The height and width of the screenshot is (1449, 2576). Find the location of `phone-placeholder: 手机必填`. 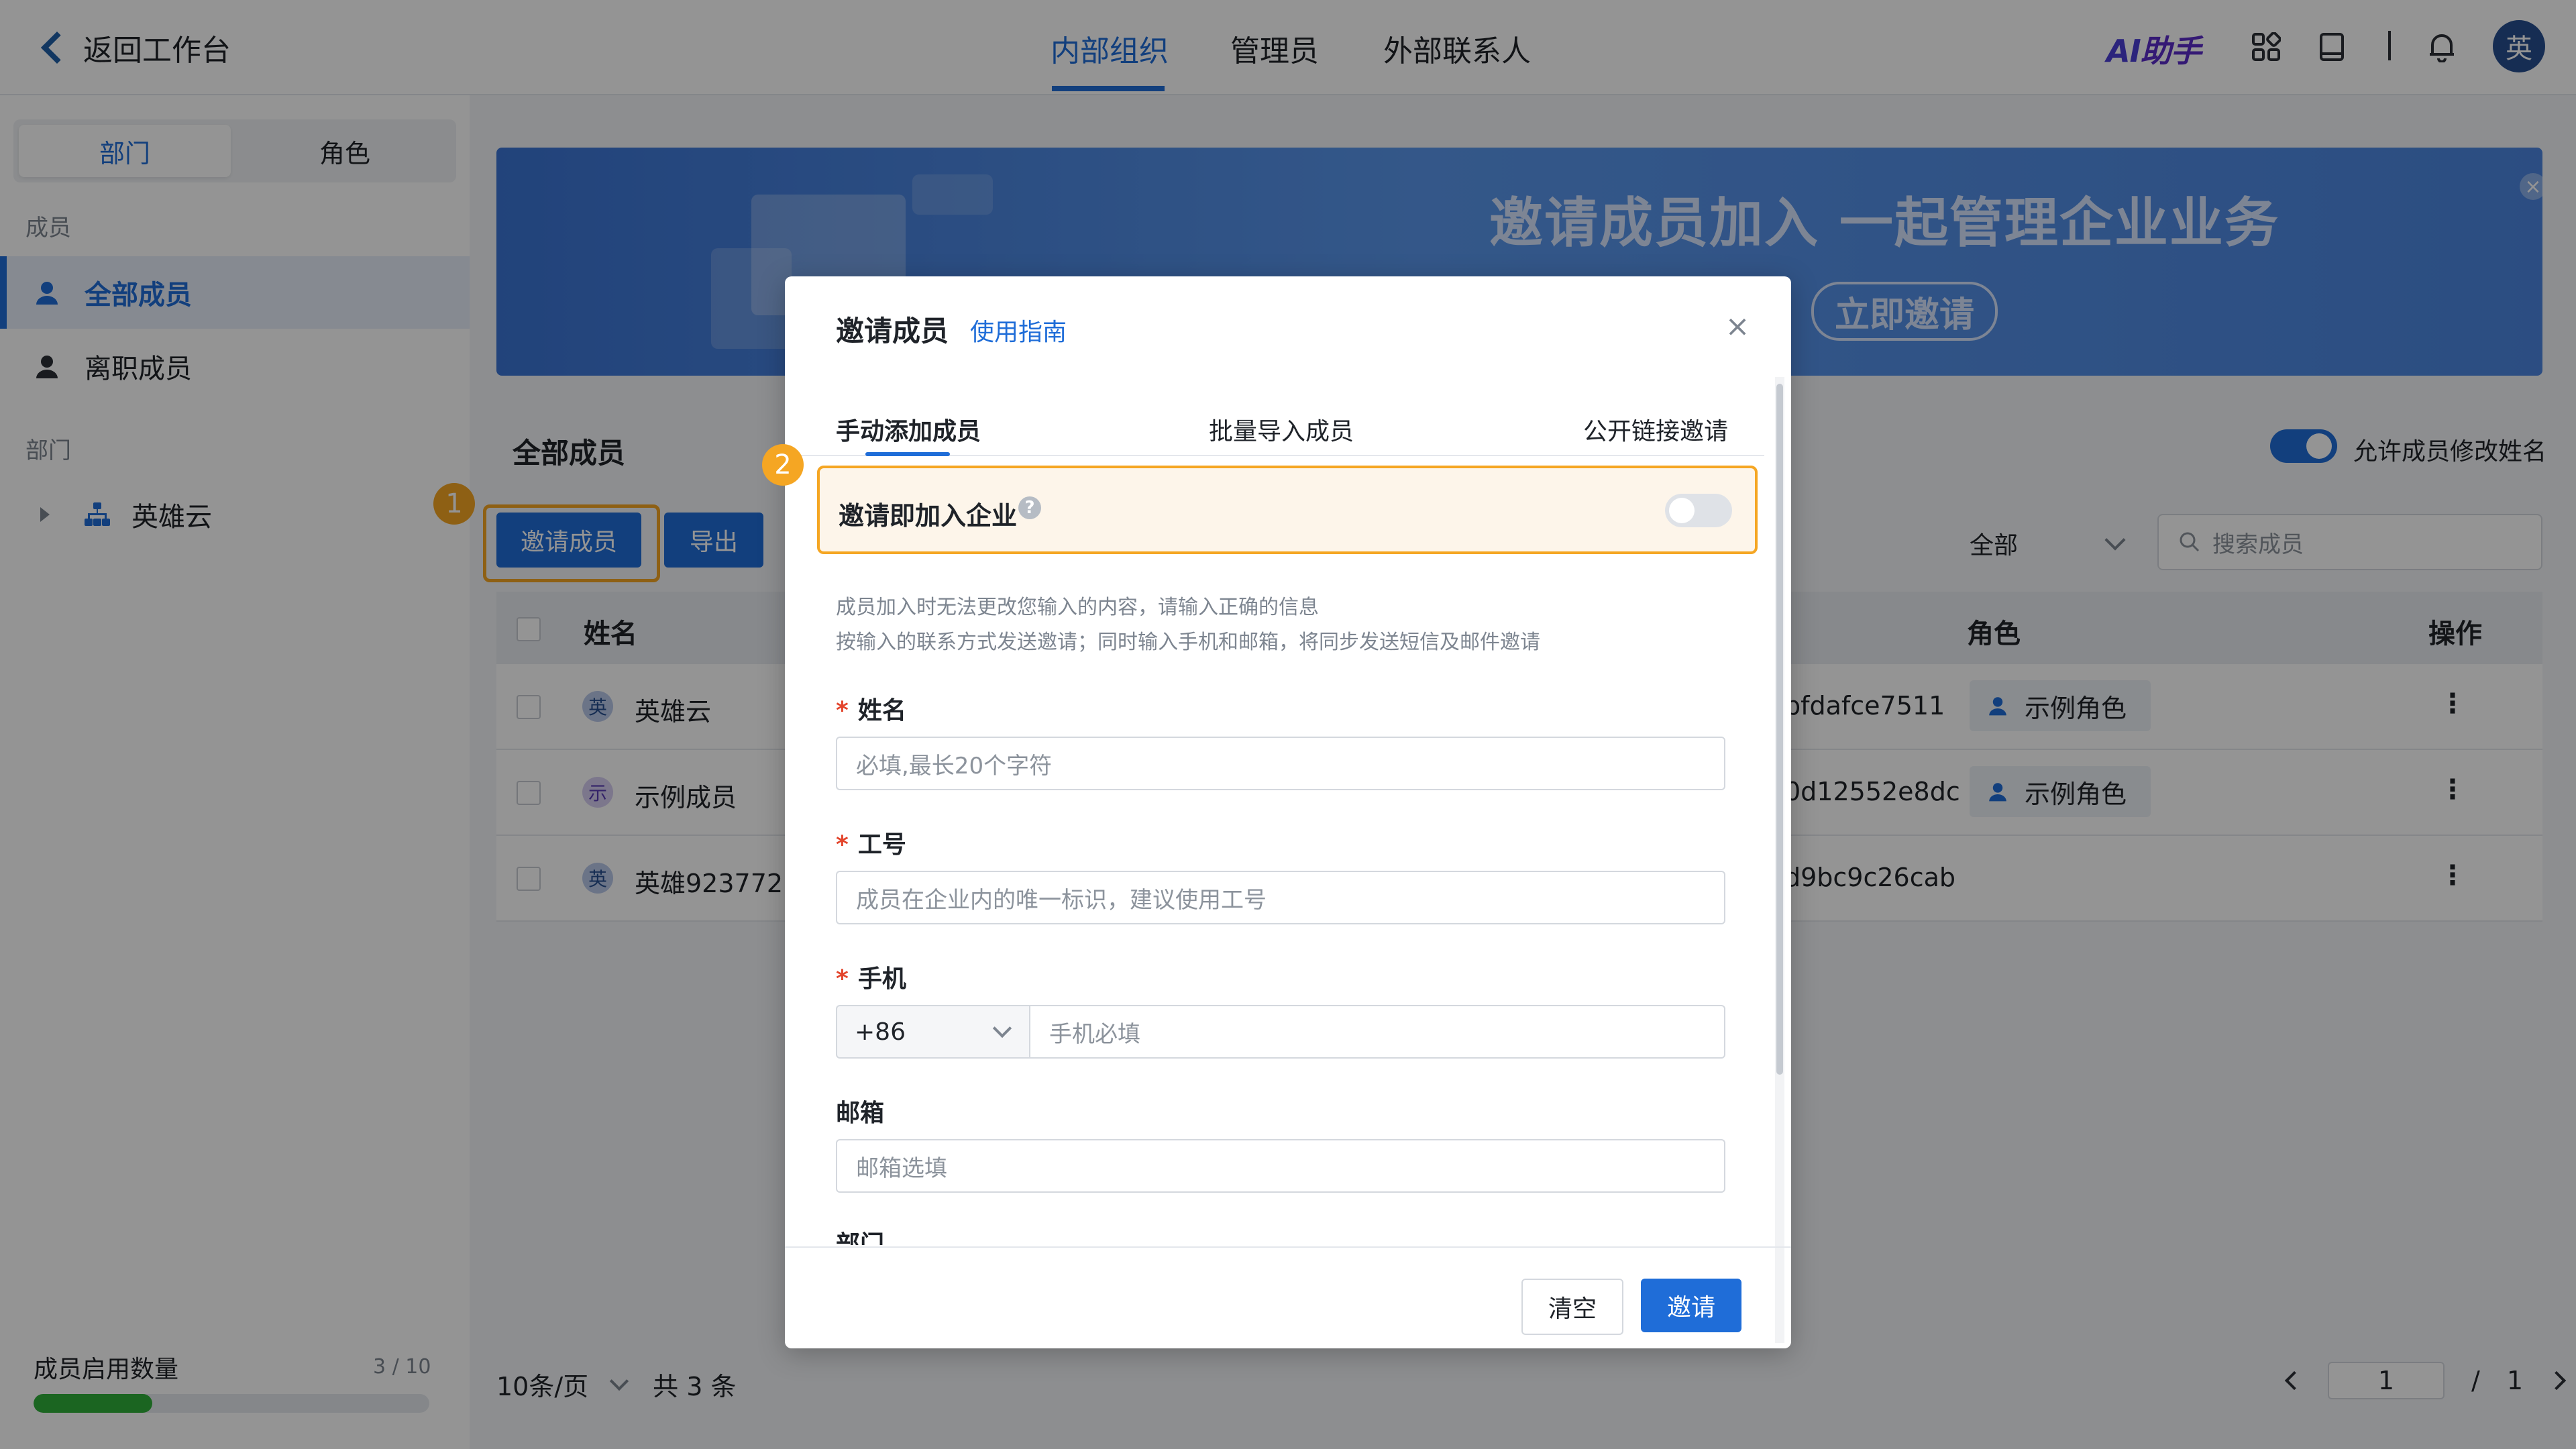

phone-placeholder: 手机必填 is located at coordinates (1094, 1034).